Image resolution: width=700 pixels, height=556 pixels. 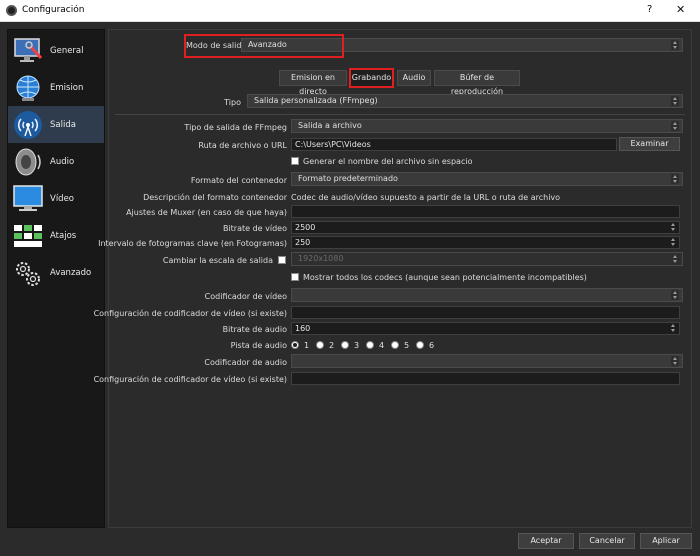 I want to click on broadcast-icon, so click(x=28, y=125).